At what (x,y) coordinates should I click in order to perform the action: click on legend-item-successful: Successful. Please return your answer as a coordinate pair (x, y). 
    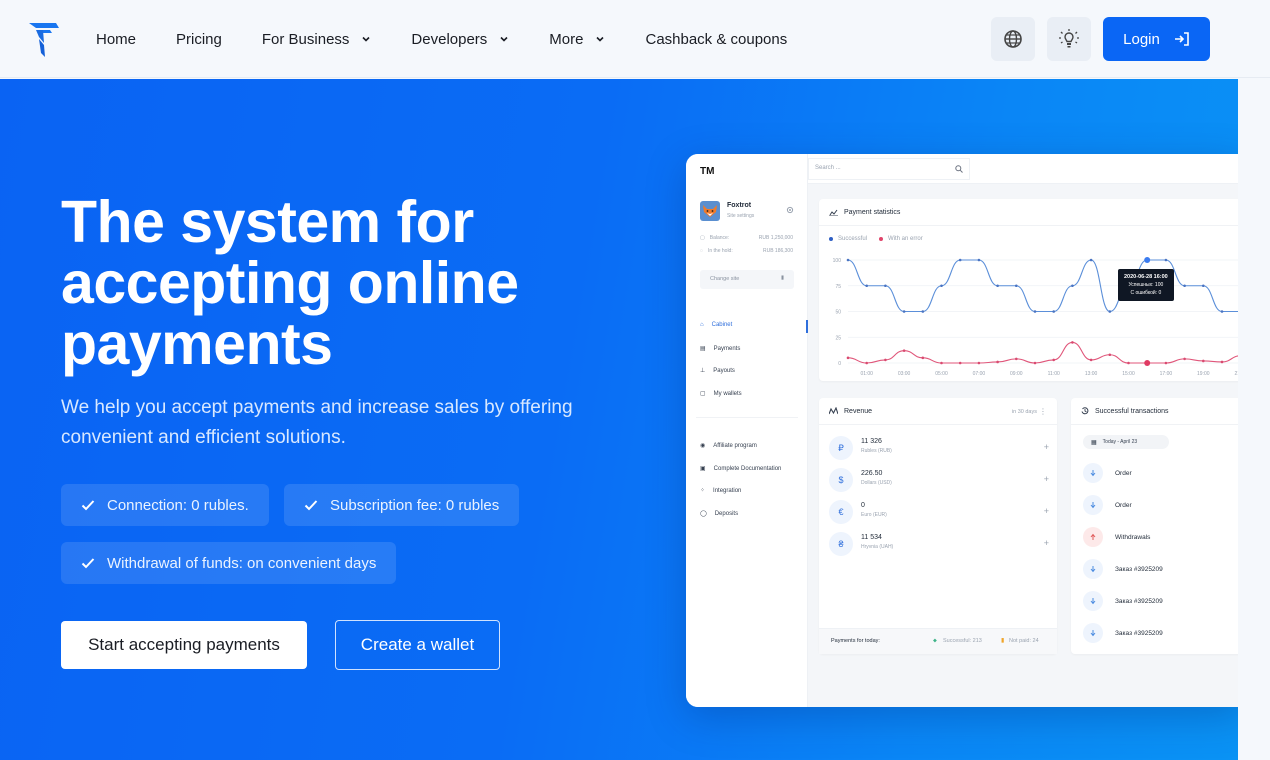
    Looking at the image, I should click on (848, 239).